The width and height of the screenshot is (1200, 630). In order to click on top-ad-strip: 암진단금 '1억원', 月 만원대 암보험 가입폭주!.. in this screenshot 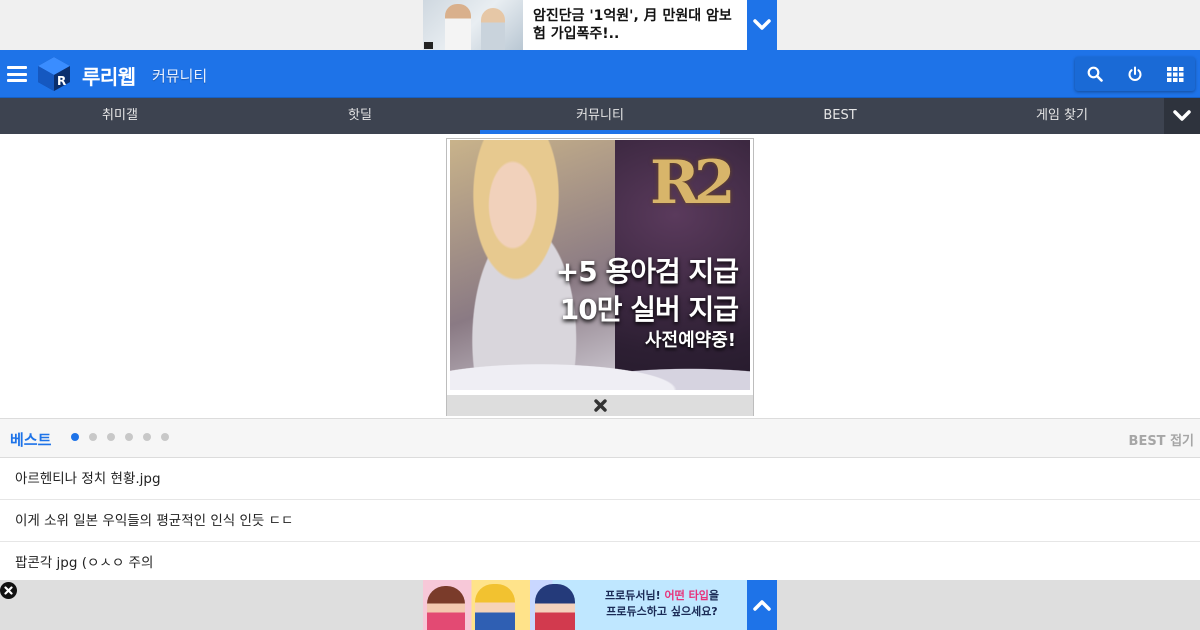, I will do `click(600, 25)`.